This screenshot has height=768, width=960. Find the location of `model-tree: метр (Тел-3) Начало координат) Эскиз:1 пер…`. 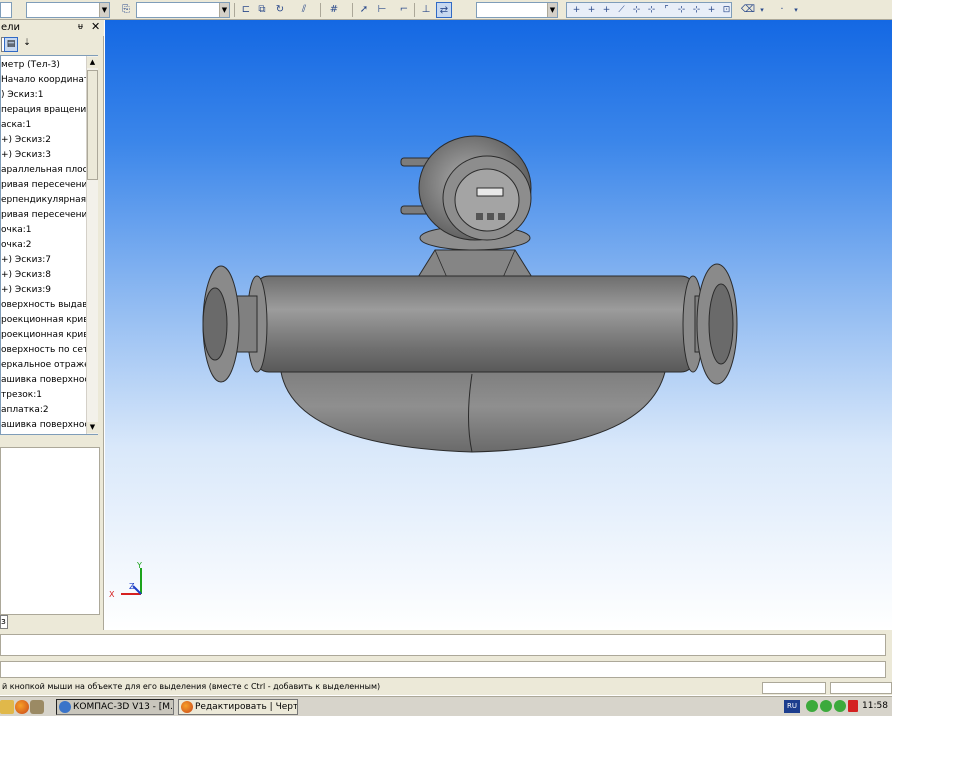

model-tree: метр (Тел-3) Начало координат) Эскиз:1 пер… is located at coordinates (49, 245).